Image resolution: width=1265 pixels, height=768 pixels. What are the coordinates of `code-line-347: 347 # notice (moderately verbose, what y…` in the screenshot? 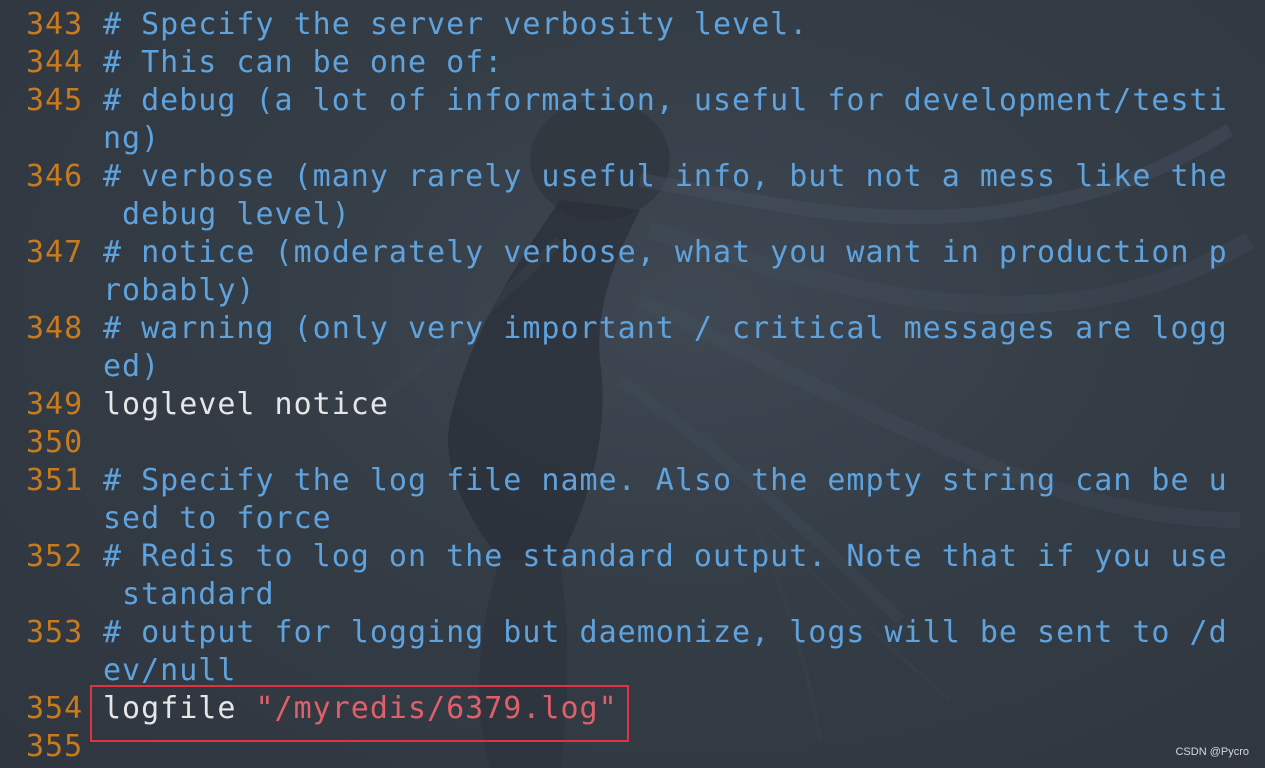 It's located at (632, 253).